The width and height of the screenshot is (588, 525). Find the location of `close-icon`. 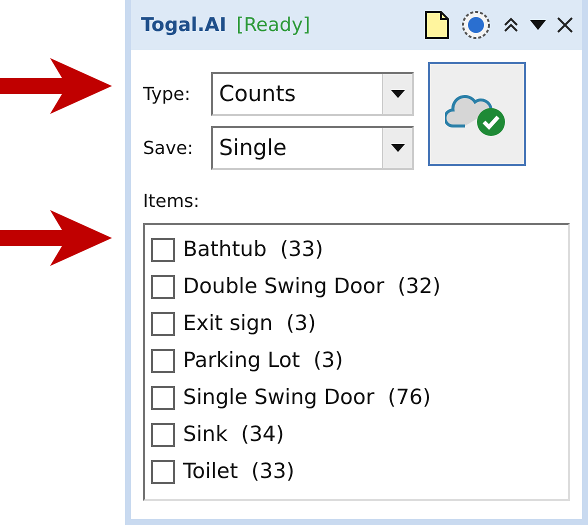

close-icon is located at coordinates (565, 25).